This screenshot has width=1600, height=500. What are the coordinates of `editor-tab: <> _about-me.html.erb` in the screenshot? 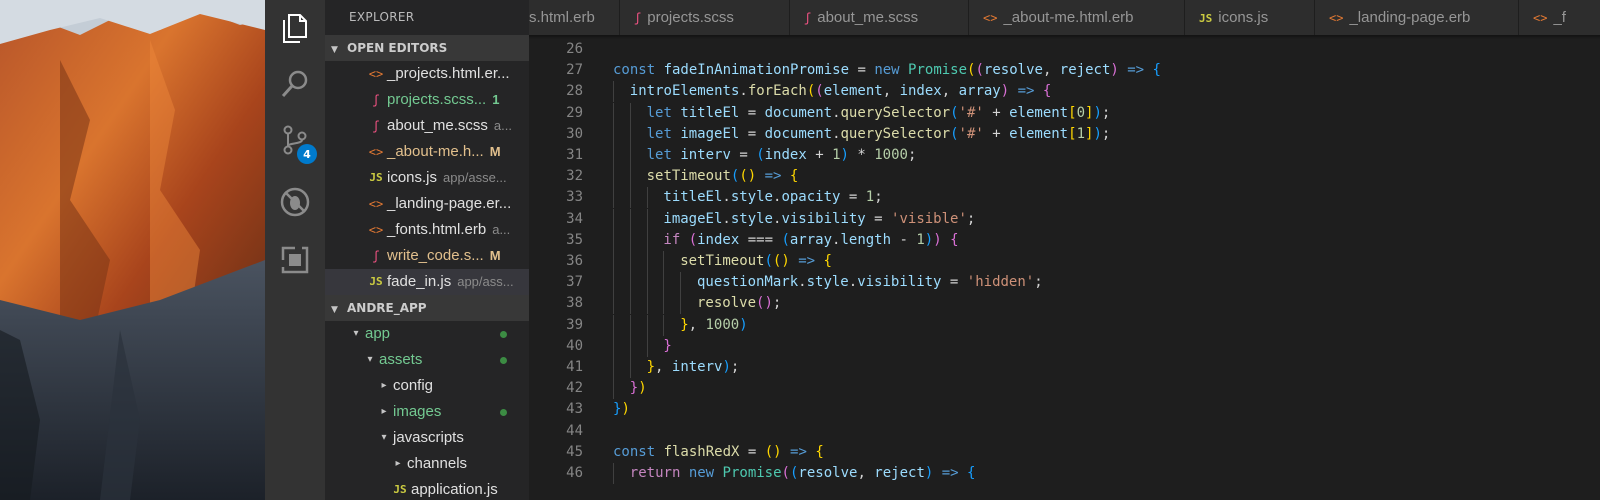 It's located at (1077, 17).